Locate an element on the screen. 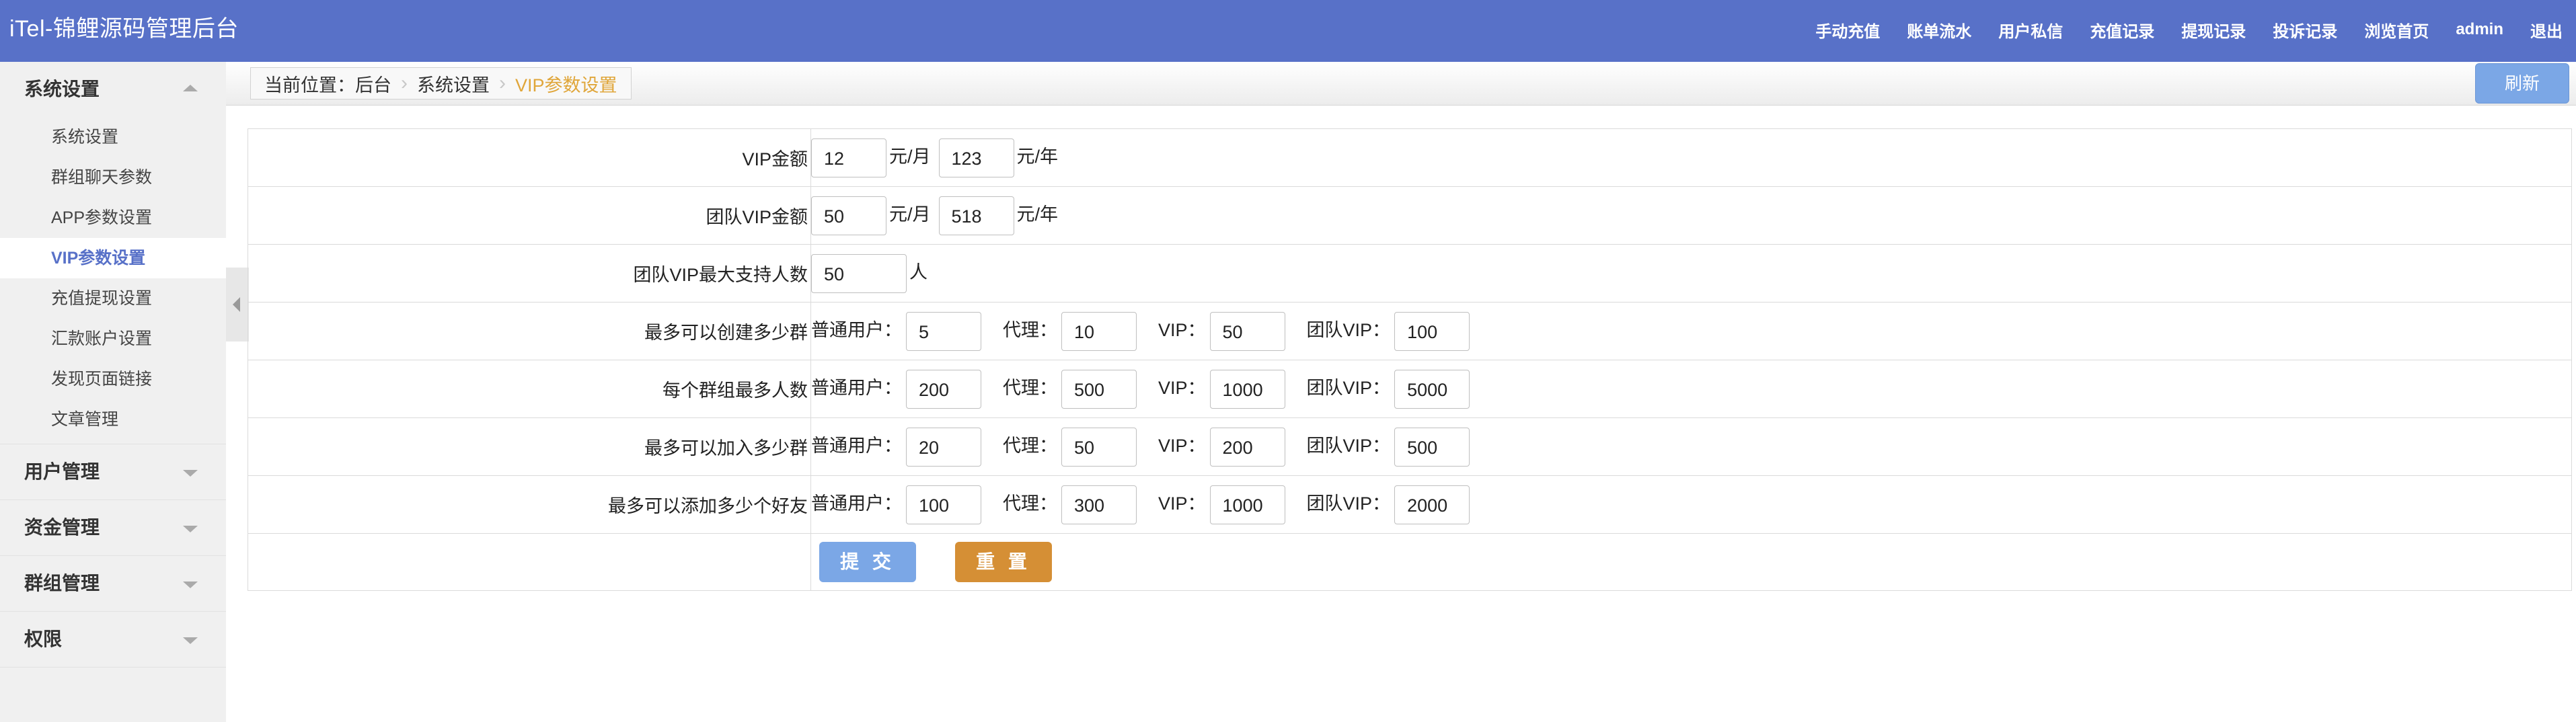 This screenshot has width=2576, height=722. field-label: 每个群组最多人数 is located at coordinates (529, 389).